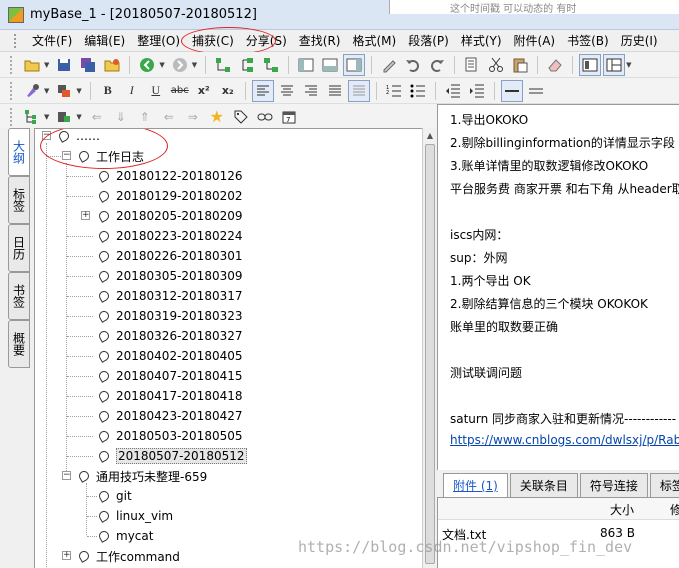  Describe the element at coordinates (511, 90) in the screenshot. I see `line-style-icon` at that location.